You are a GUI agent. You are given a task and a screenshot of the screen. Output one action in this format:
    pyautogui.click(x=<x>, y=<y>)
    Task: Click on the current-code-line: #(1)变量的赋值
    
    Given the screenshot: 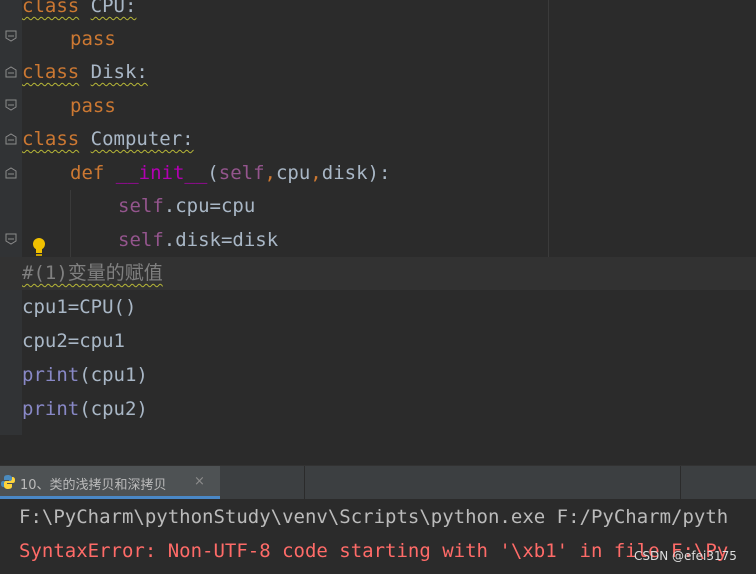 What is the action you would take?
    pyautogui.click(x=378, y=273)
    